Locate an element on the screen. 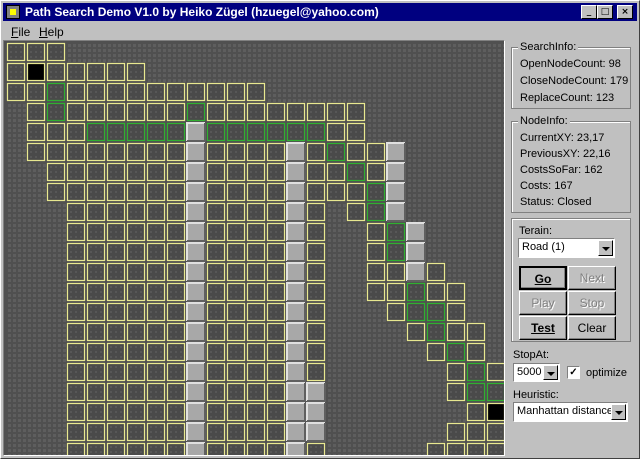 Image resolution: width=640 pixels, height=459 pixels. go-button: Go is located at coordinates (543, 278).